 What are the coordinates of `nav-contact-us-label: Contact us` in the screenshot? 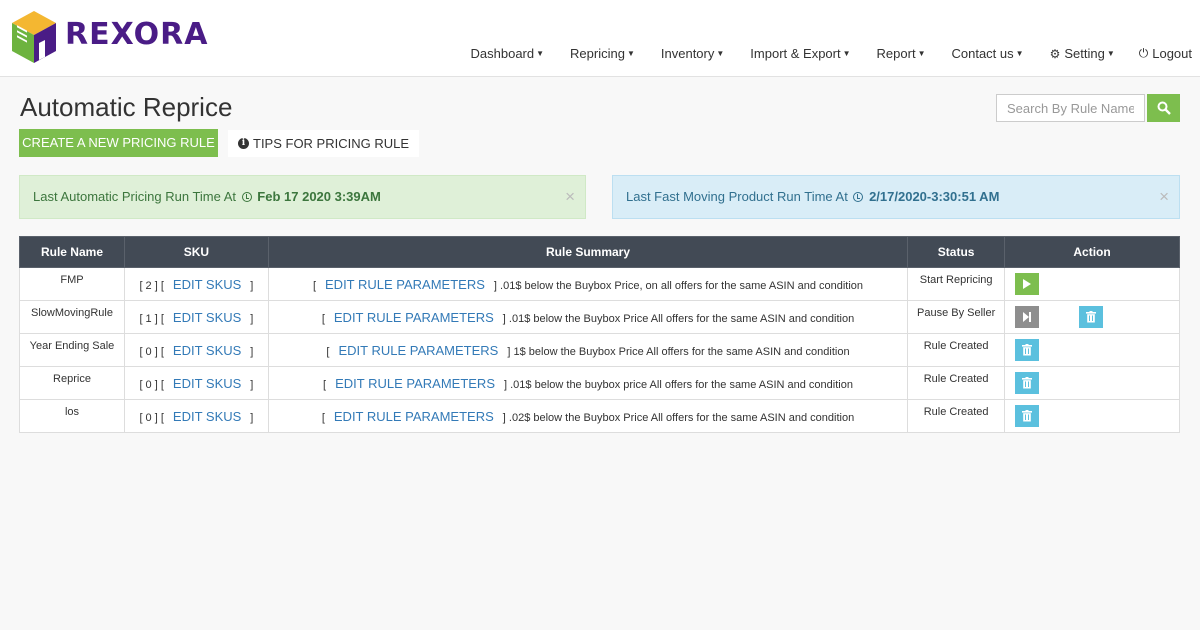 It's located at (982, 53).